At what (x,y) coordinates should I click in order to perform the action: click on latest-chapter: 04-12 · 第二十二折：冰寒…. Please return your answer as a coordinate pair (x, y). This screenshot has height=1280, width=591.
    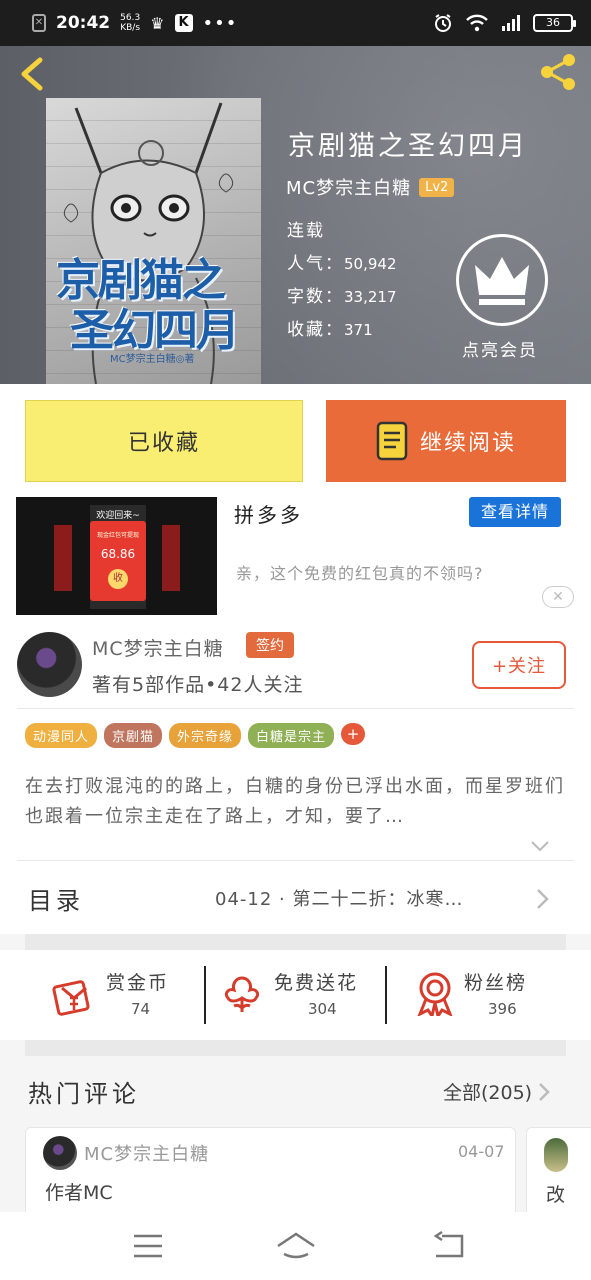
    Looking at the image, I should click on (339, 899).